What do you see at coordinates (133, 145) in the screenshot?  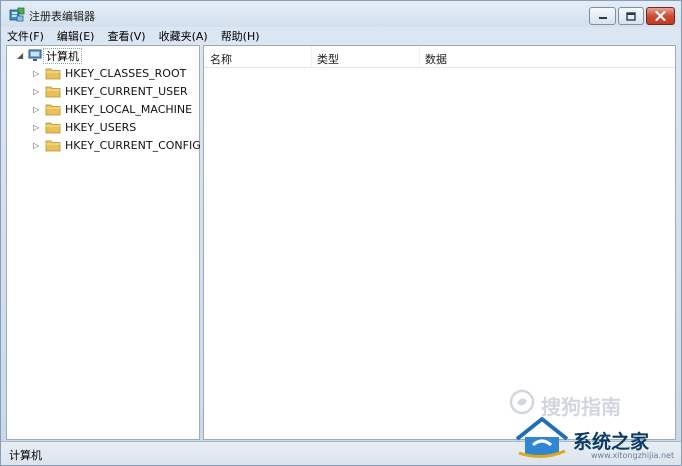 I see `tree-item-label: HKEY_CURRENT_CONFIG` at bounding box center [133, 145].